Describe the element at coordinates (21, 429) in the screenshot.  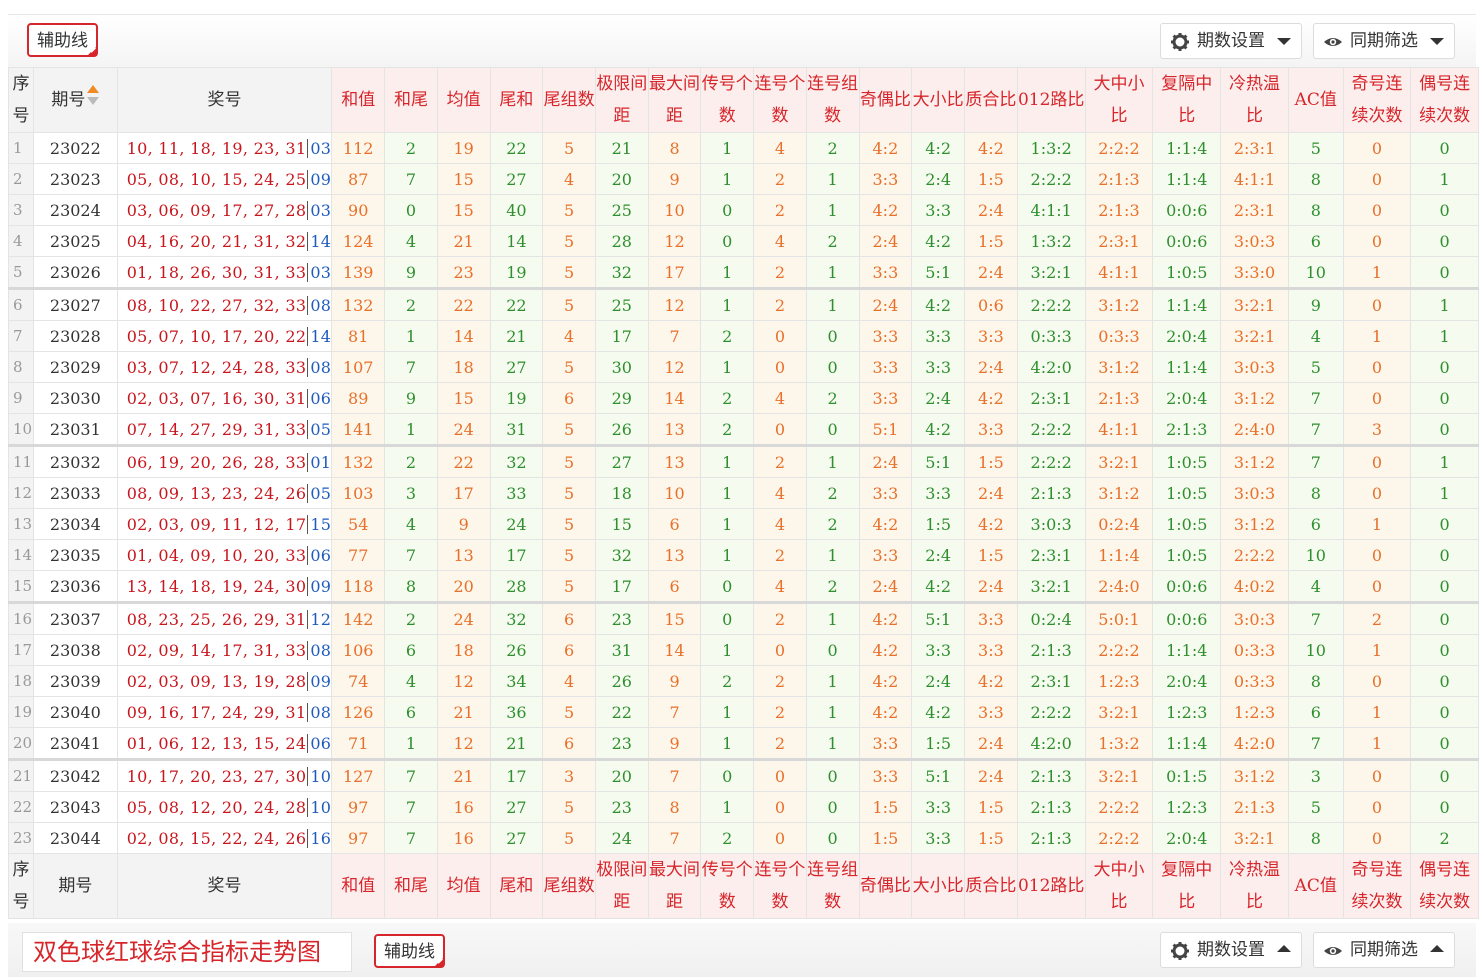
I see `row-seq: 10` at that location.